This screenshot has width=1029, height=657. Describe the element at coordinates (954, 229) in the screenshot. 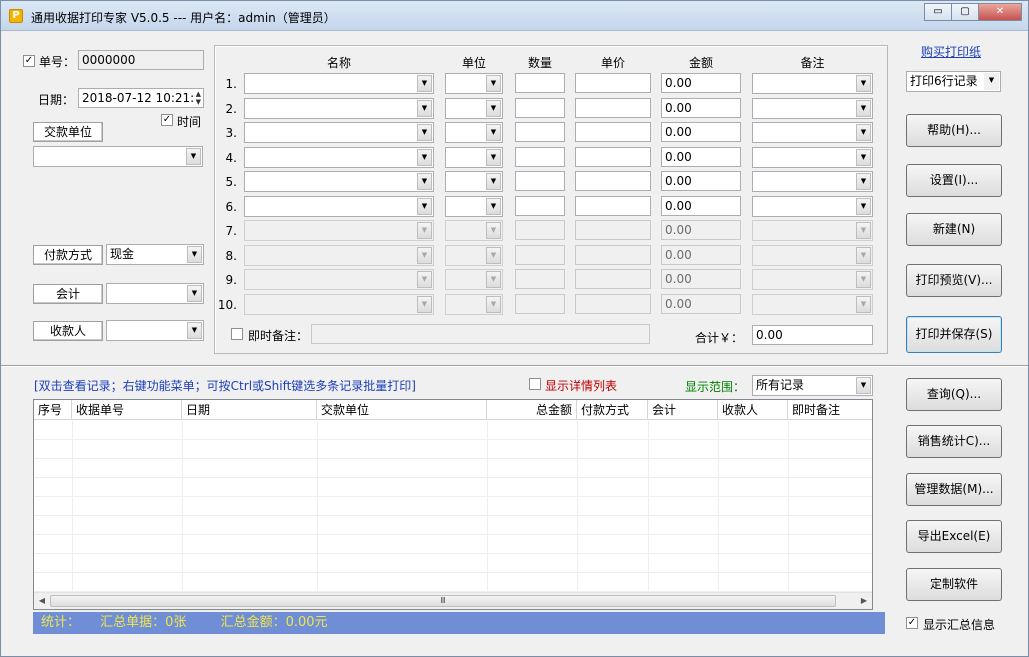

I see `new-button: 新建(N)` at that location.